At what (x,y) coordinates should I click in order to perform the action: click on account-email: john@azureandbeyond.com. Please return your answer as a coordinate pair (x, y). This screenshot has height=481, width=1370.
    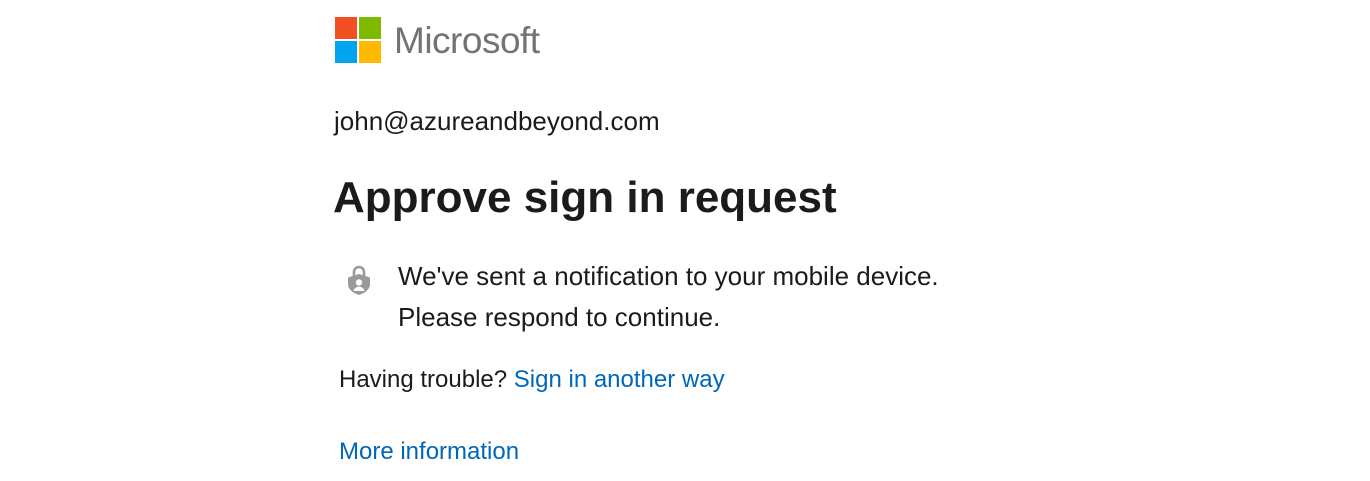
    Looking at the image, I should click on (497, 121).